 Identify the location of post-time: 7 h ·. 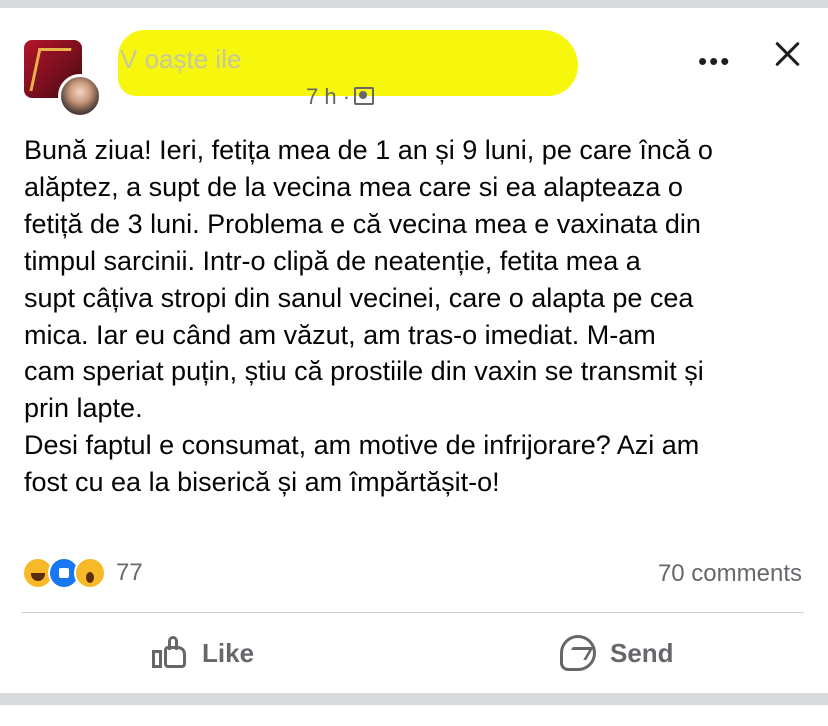
(340, 97).